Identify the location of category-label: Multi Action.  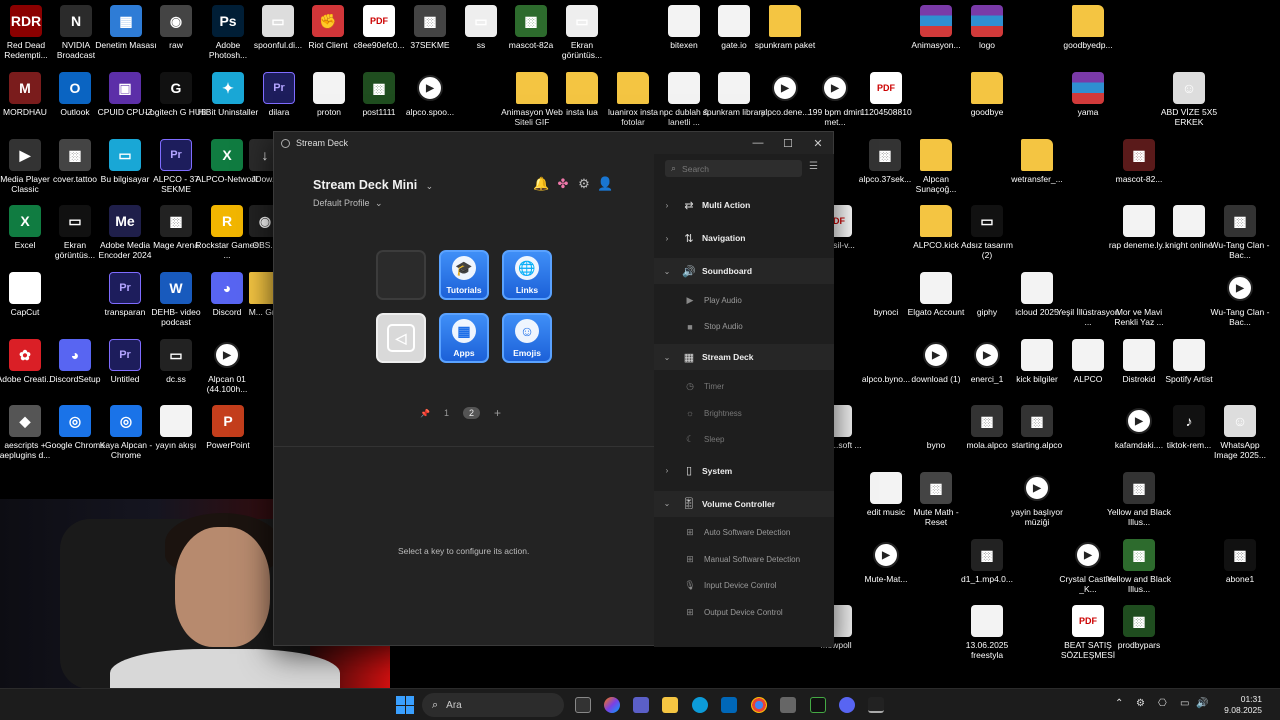
(726, 205).